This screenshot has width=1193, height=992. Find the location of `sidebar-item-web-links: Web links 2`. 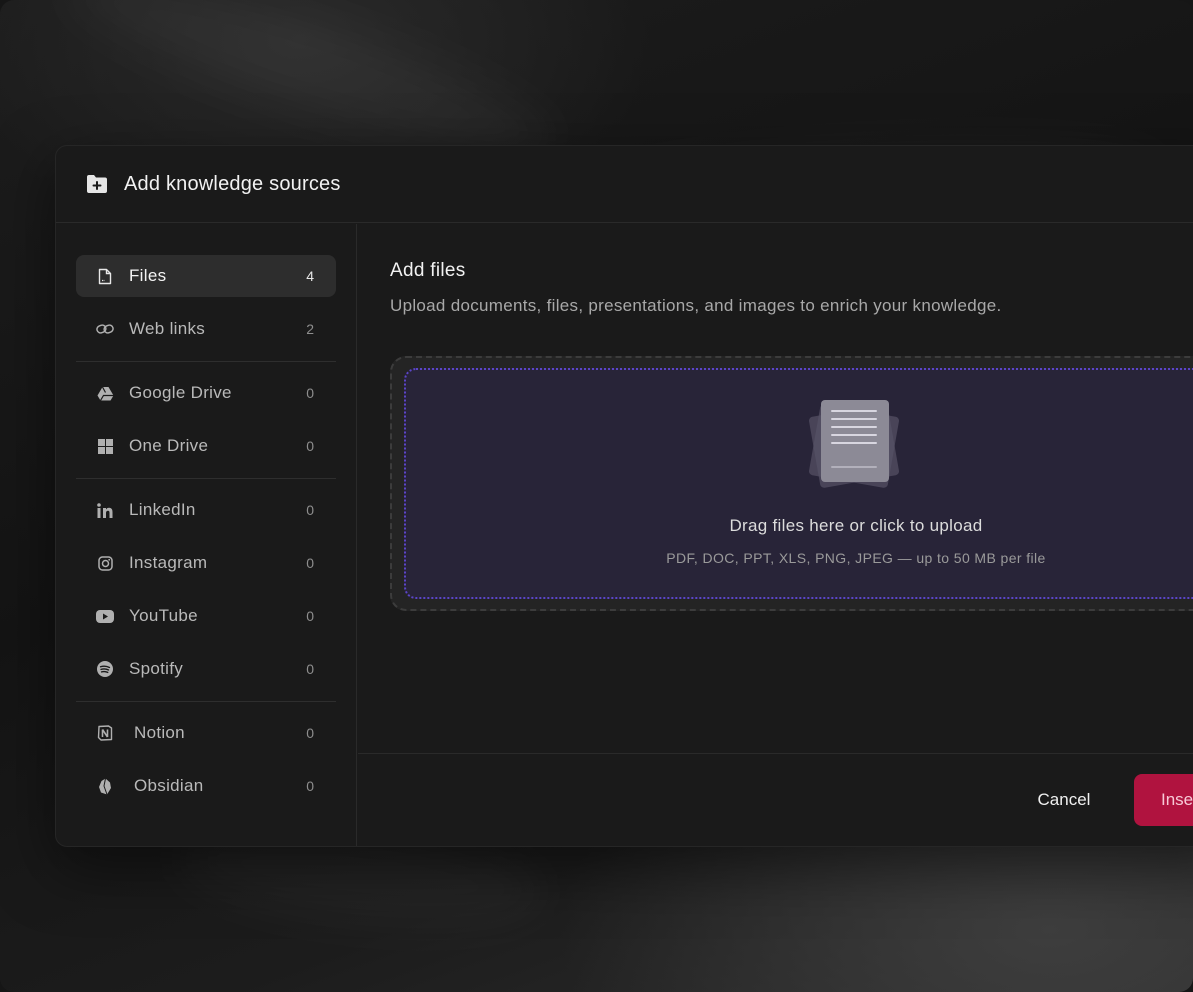

sidebar-item-web-links: Web links 2 is located at coordinates (206, 329).